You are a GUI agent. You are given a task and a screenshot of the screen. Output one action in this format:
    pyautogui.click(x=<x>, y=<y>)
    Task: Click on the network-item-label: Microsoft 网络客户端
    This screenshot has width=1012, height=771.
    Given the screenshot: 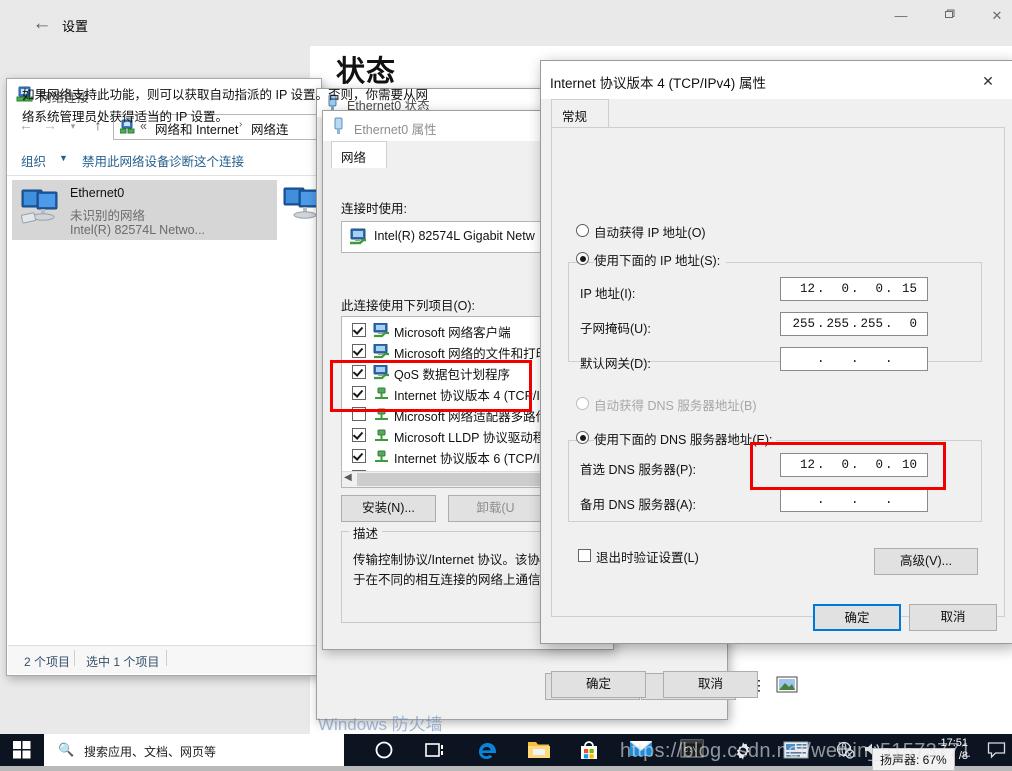 What is the action you would take?
    pyautogui.click(x=452, y=333)
    